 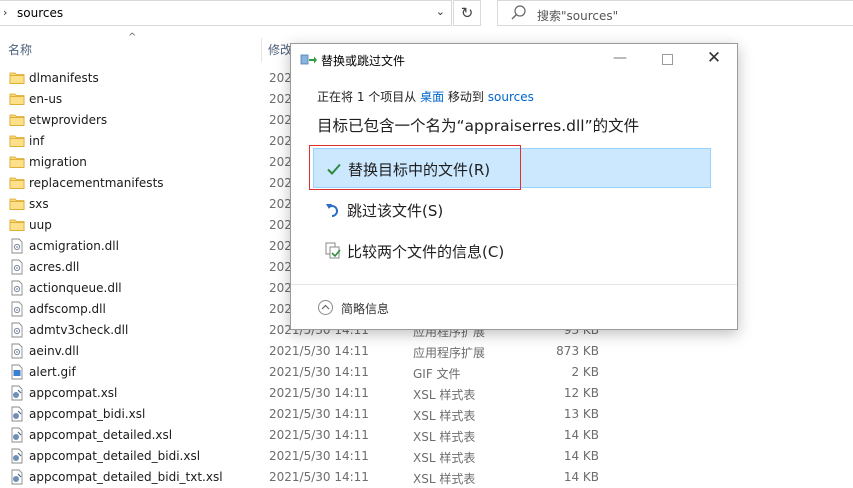 What do you see at coordinates (126, 477) in the screenshot?
I see `file-name: appcompat_detailed_bidi_txt.xsl` at bounding box center [126, 477].